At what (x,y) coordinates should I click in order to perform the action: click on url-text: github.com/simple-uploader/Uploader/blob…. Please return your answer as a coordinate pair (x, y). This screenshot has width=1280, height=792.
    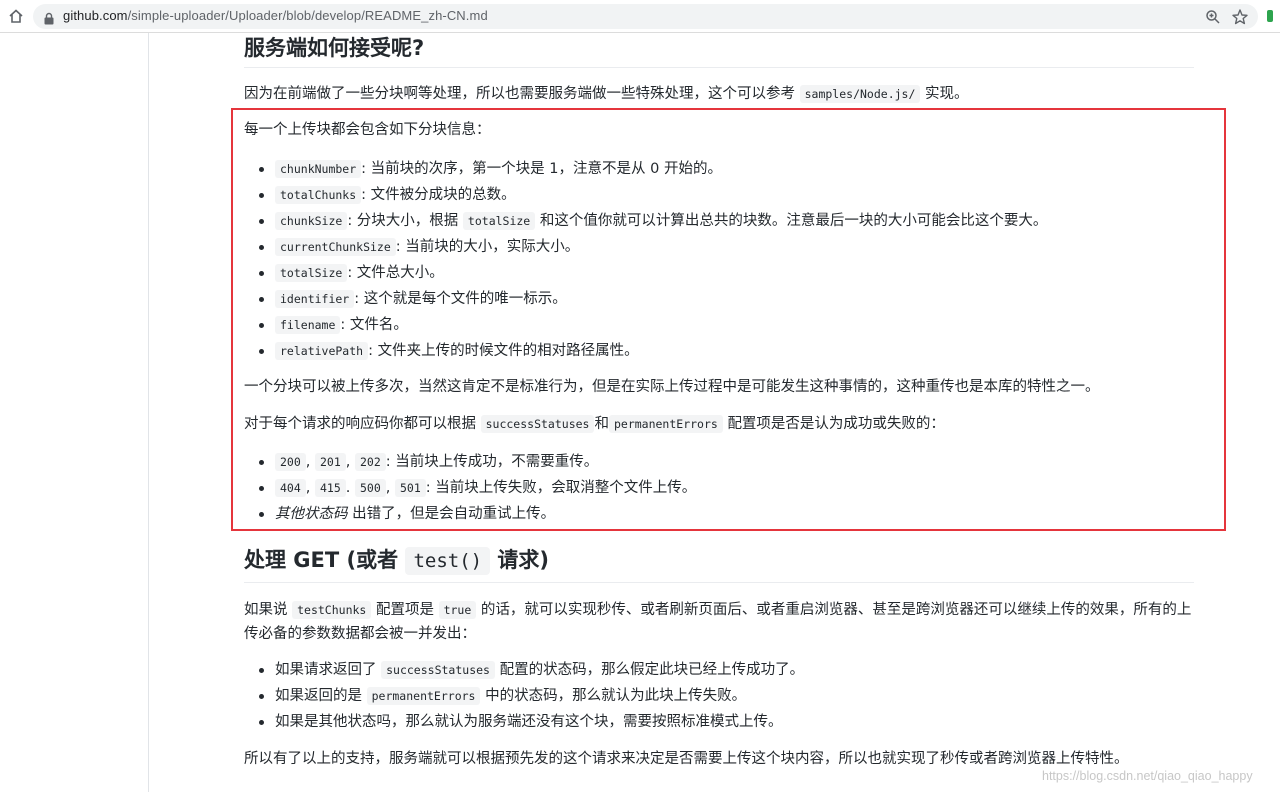
    Looking at the image, I should click on (275, 15).